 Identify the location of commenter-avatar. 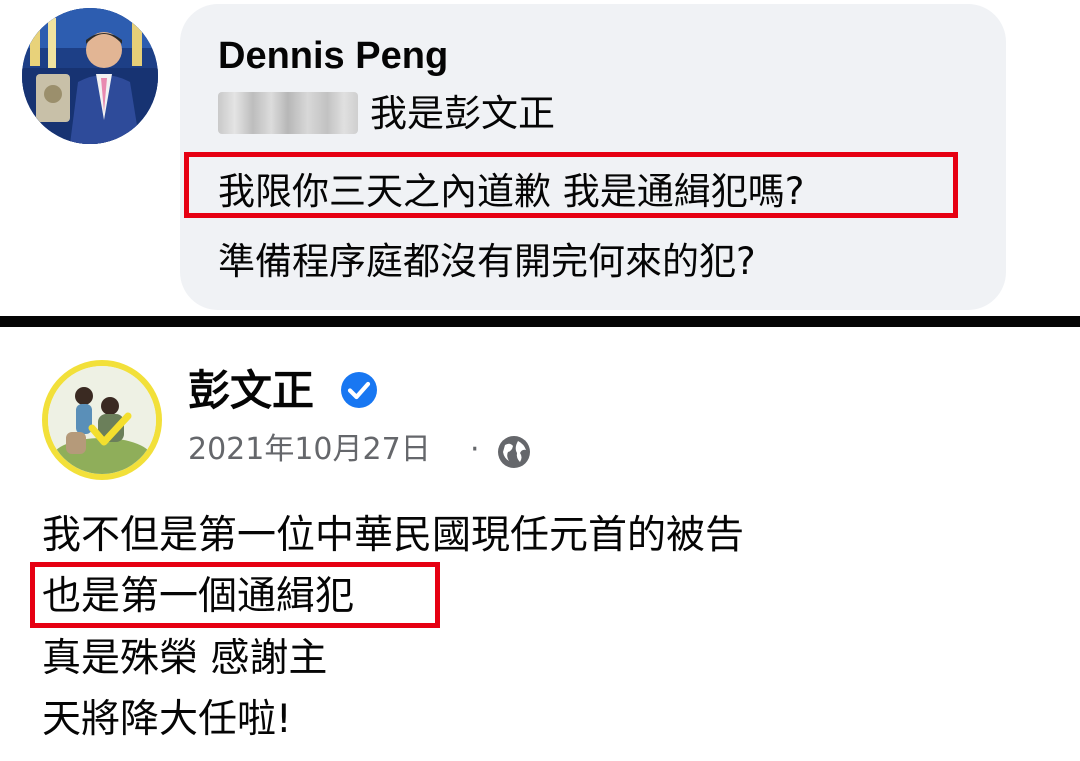
(90, 76).